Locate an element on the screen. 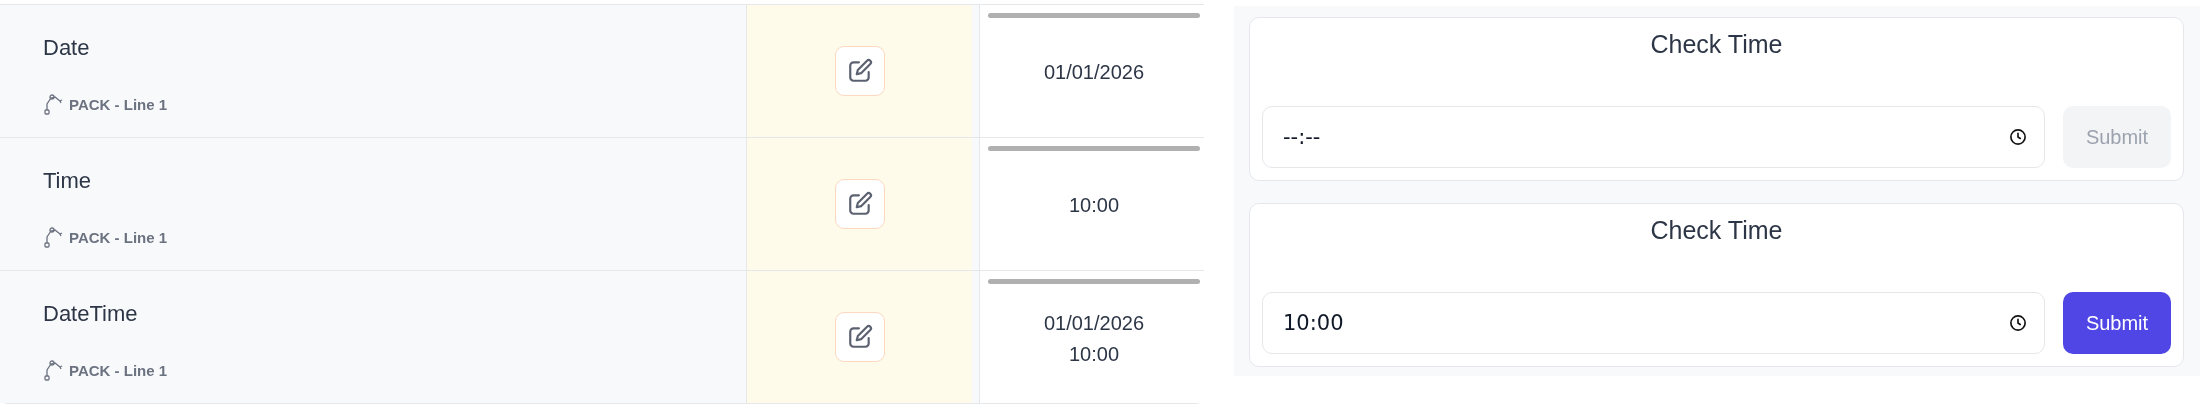  value-text: 01/01/2026 10:00 is located at coordinates (1094, 338).